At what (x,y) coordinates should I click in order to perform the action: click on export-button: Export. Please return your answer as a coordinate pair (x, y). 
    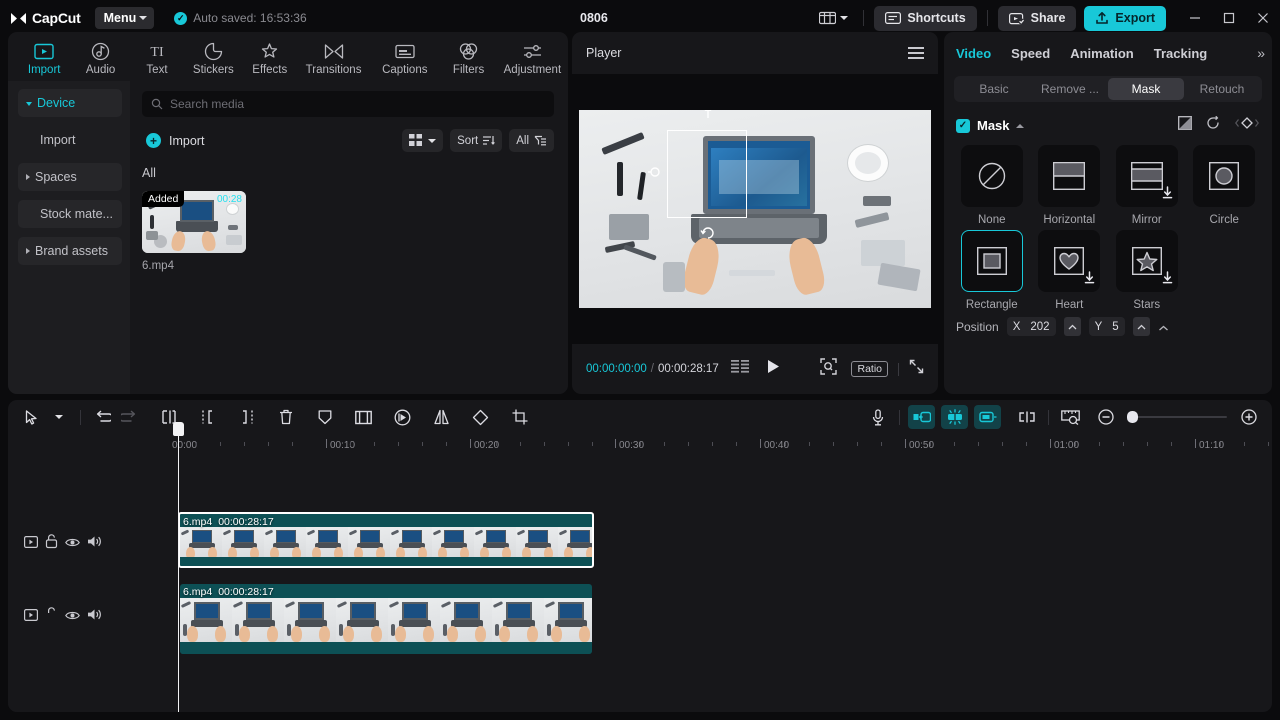
    Looking at the image, I should click on (1125, 18).